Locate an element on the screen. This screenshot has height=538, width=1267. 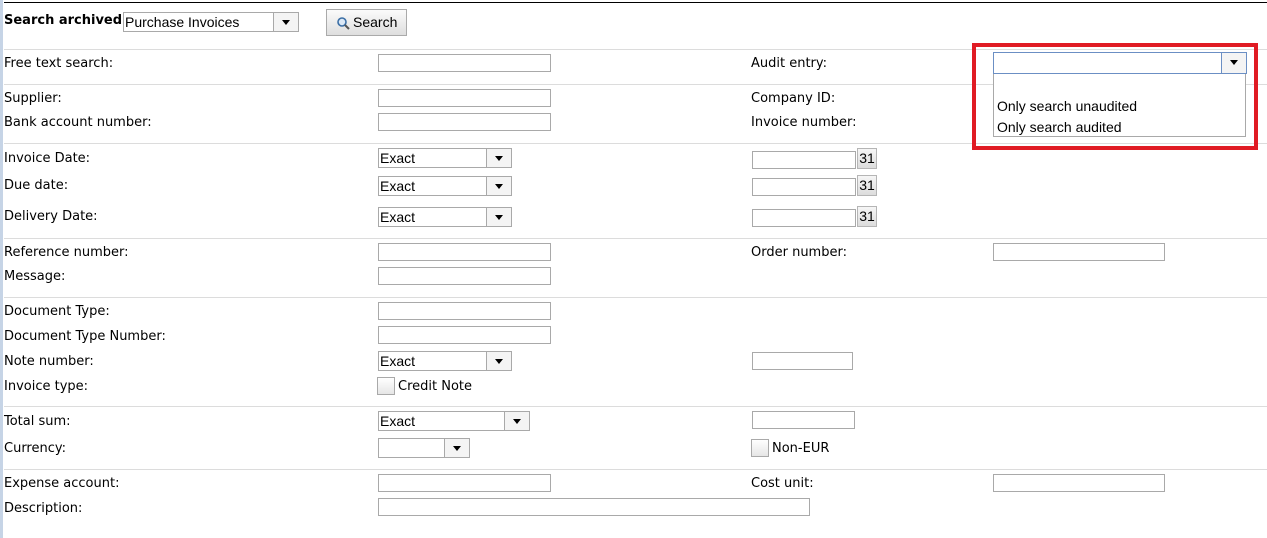
description-label: Description: is located at coordinates (43, 508).